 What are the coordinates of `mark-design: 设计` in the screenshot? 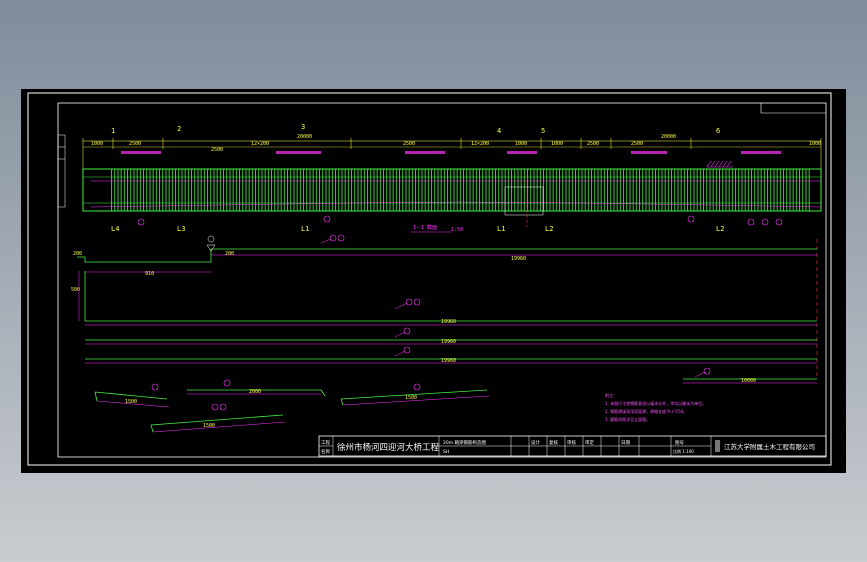 It's located at (535, 442).